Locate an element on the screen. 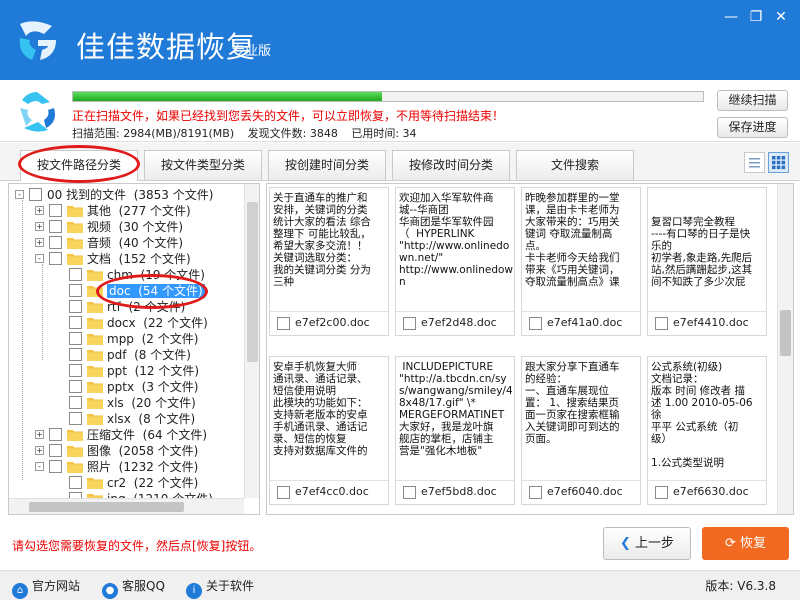 Image resolution: width=800 pixels, height=600 pixels. tree-node: + 压缩文件 (64 个文件) is located at coordinates (126, 435).